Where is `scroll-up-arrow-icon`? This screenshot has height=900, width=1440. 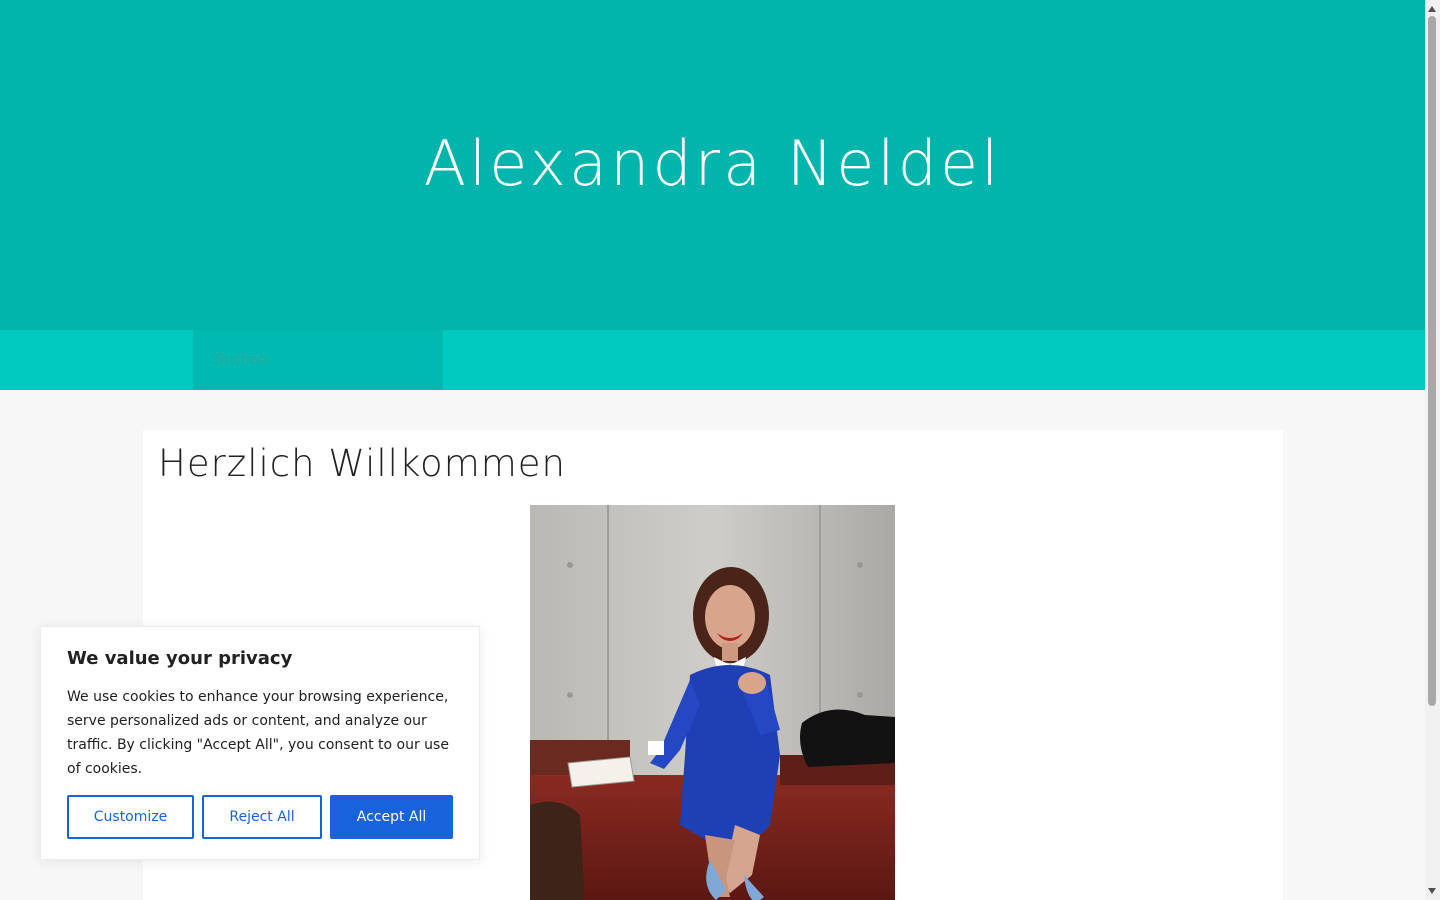
scroll-up-arrow-icon is located at coordinates (1432, 9).